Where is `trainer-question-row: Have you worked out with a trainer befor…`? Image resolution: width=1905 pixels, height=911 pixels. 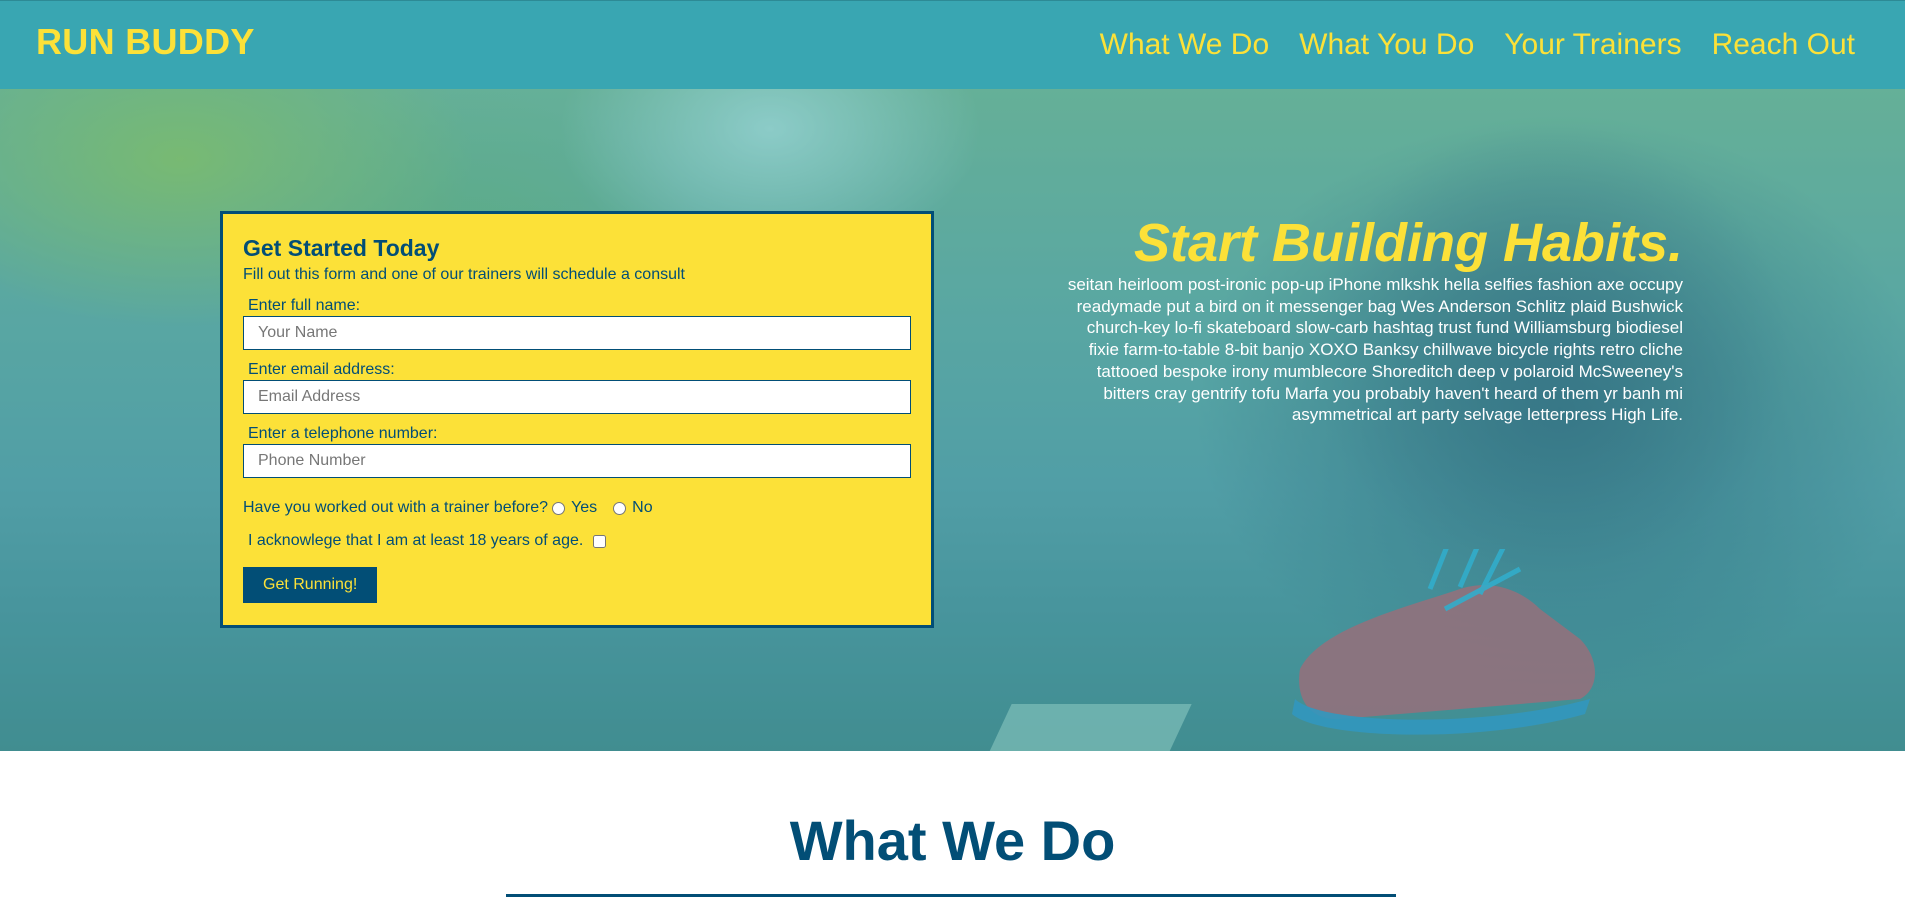 trainer-question-row: Have you worked out with a trainer befor… is located at coordinates (577, 508).